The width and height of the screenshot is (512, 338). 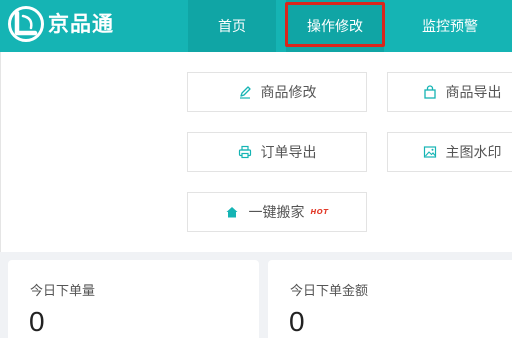 I want to click on menu-item-export-orders: 订单导出, so click(x=277, y=152).